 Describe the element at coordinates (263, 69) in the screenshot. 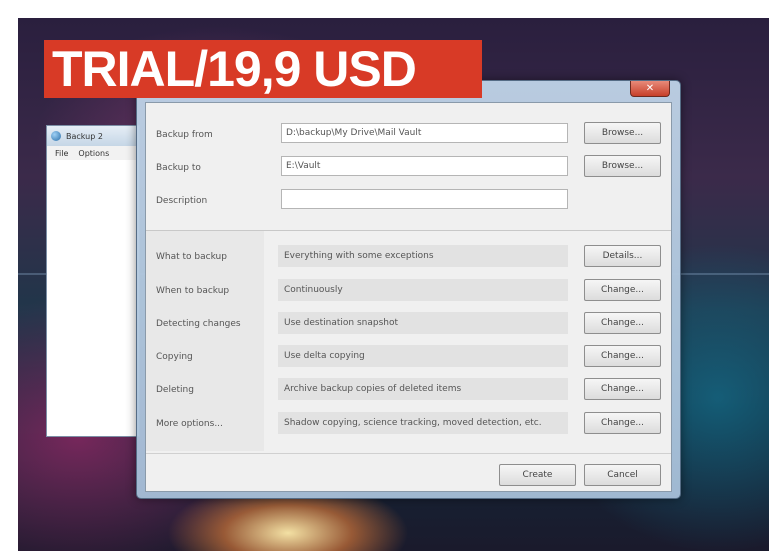

I see `trial-price-banner: TRIAL/19,9 USD` at that location.